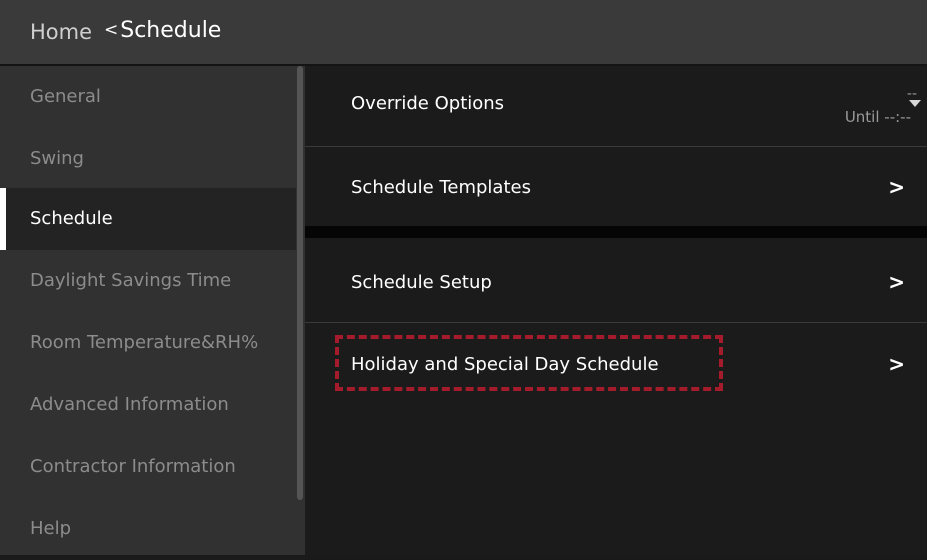 This screenshot has width=927, height=560. I want to click on sidebar-item-general: General, so click(148, 97).